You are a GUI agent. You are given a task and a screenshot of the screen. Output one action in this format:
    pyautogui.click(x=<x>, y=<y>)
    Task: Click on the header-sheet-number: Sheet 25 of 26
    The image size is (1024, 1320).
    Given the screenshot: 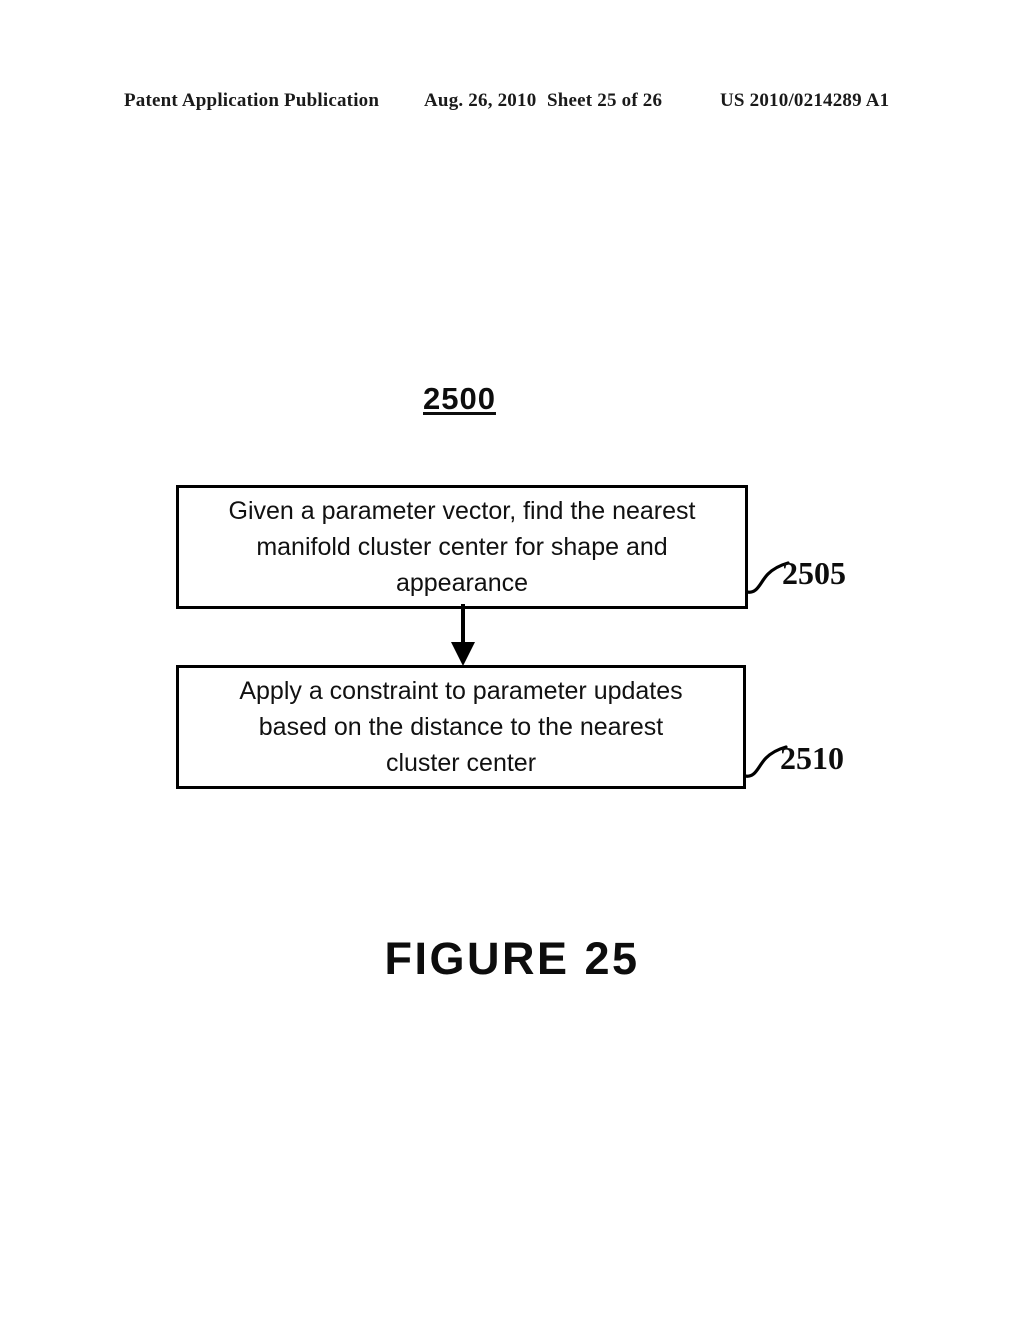 What is the action you would take?
    pyautogui.click(x=605, y=100)
    